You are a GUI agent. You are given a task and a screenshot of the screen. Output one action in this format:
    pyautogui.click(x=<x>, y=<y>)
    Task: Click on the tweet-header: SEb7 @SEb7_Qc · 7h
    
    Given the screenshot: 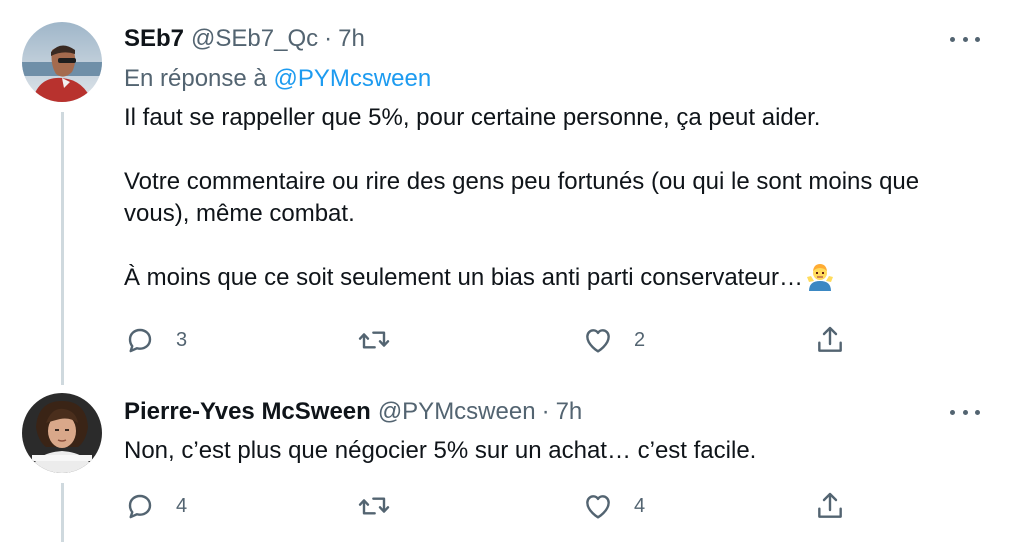 What is the action you would take?
    pyautogui.click(x=557, y=39)
    